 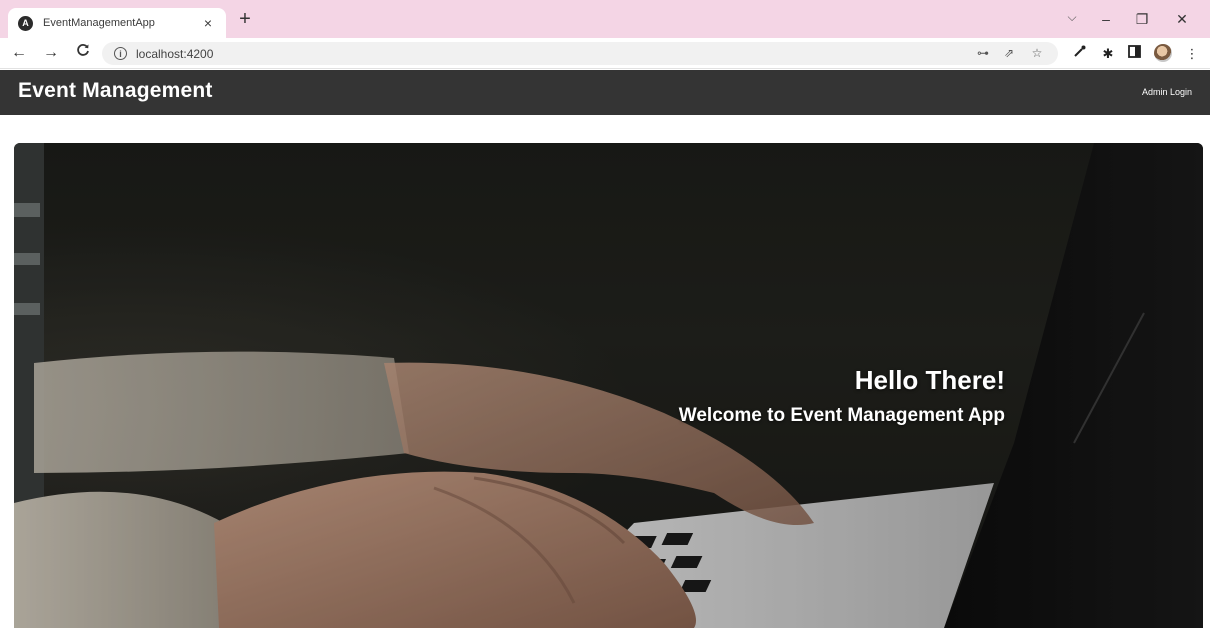 What do you see at coordinates (208, 23) in the screenshot?
I see `tab-close-icon: ×` at bounding box center [208, 23].